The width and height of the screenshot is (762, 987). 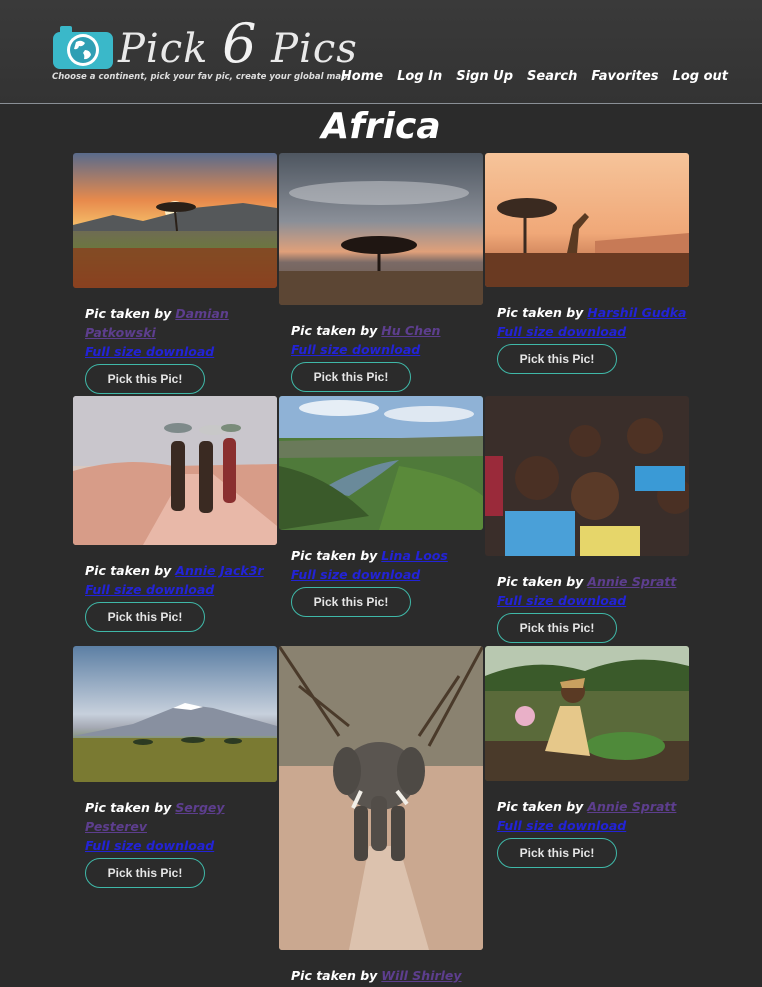 What do you see at coordinates (484, 76) in the screenshot?
I see `nav-sign-up: Sign Up` at bounding box center [484, 76].